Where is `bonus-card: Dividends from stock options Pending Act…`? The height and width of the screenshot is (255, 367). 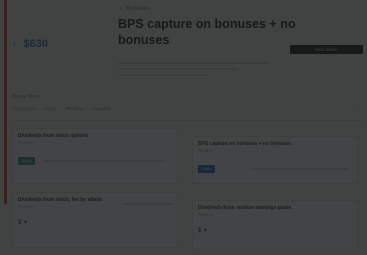
bonus-card: Dividends from stock options Pending Act… is located at coordinates (95, 156).